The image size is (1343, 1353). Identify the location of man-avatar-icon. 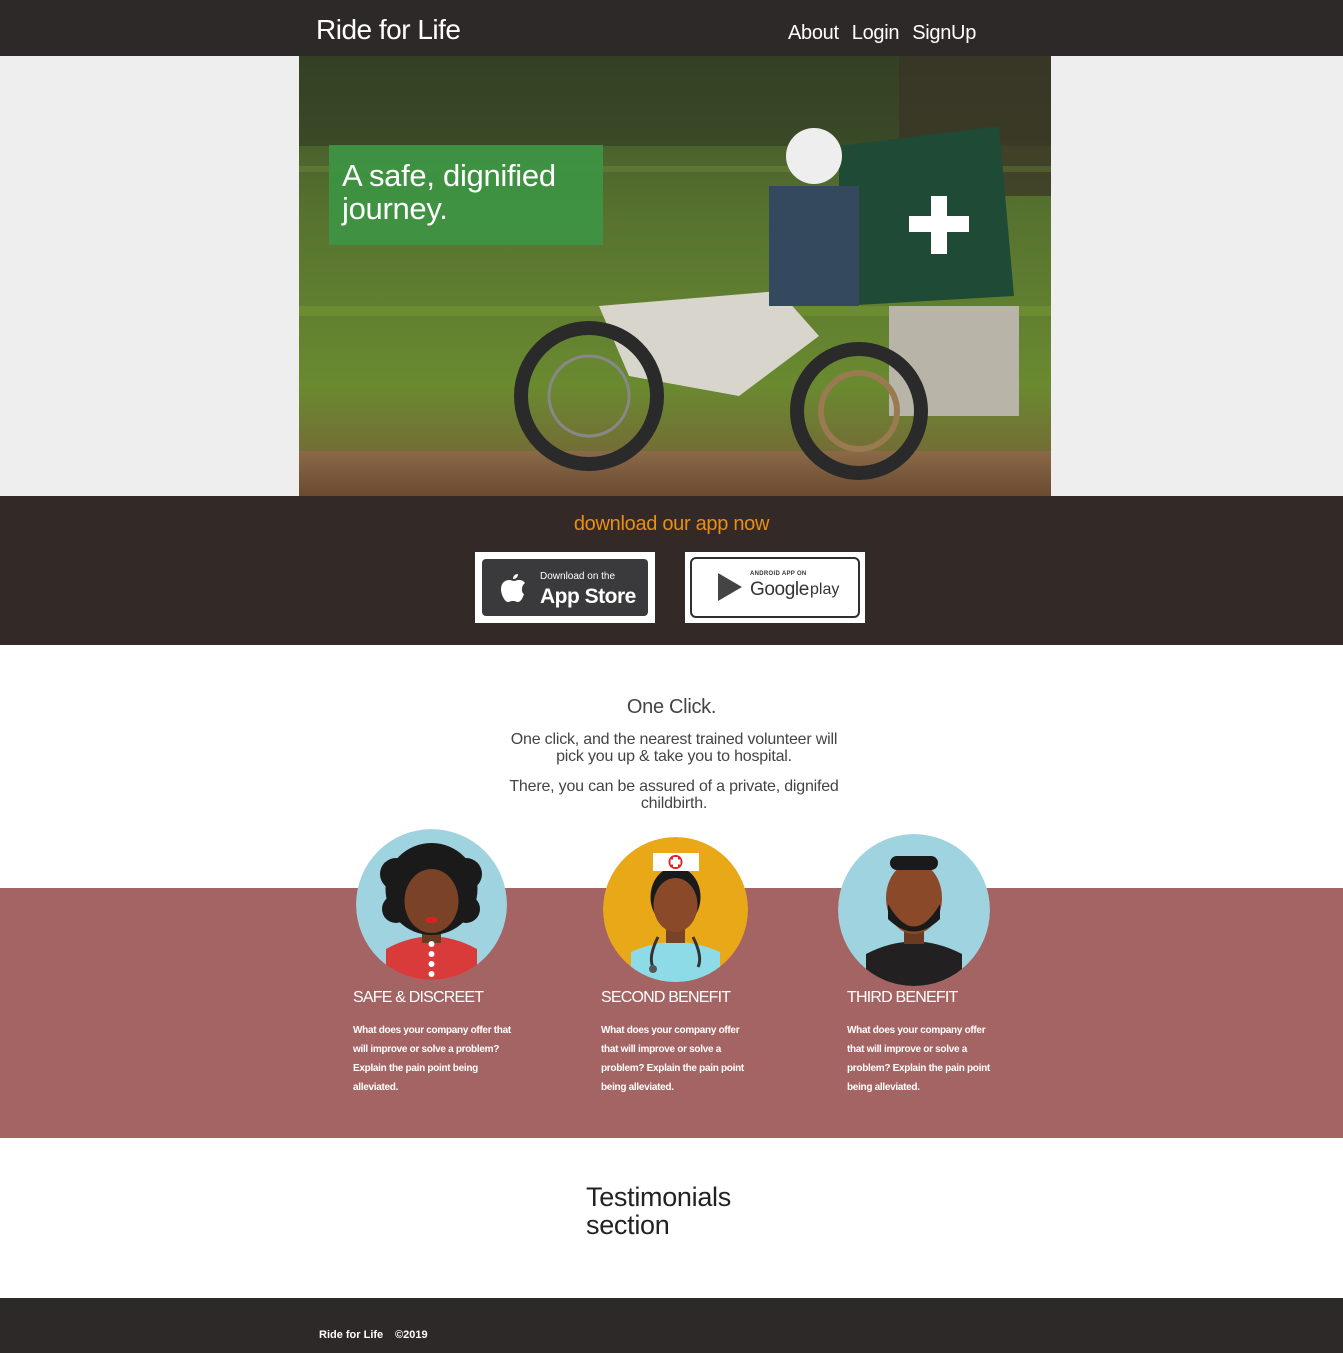
(914, 910).